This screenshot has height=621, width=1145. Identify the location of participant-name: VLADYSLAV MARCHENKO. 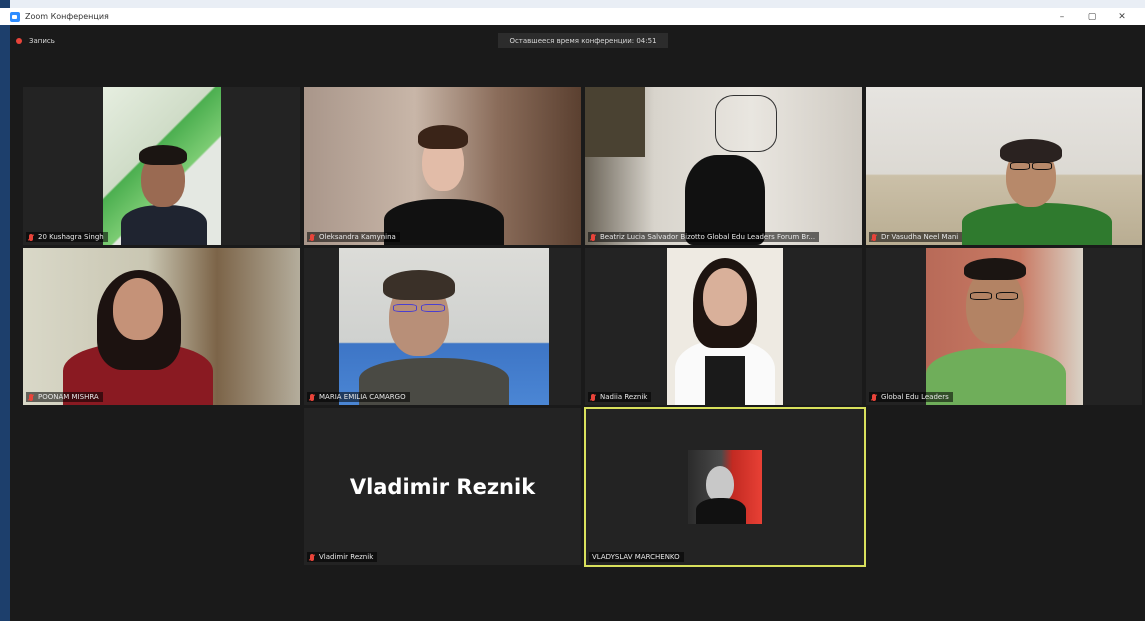
(636, 557).